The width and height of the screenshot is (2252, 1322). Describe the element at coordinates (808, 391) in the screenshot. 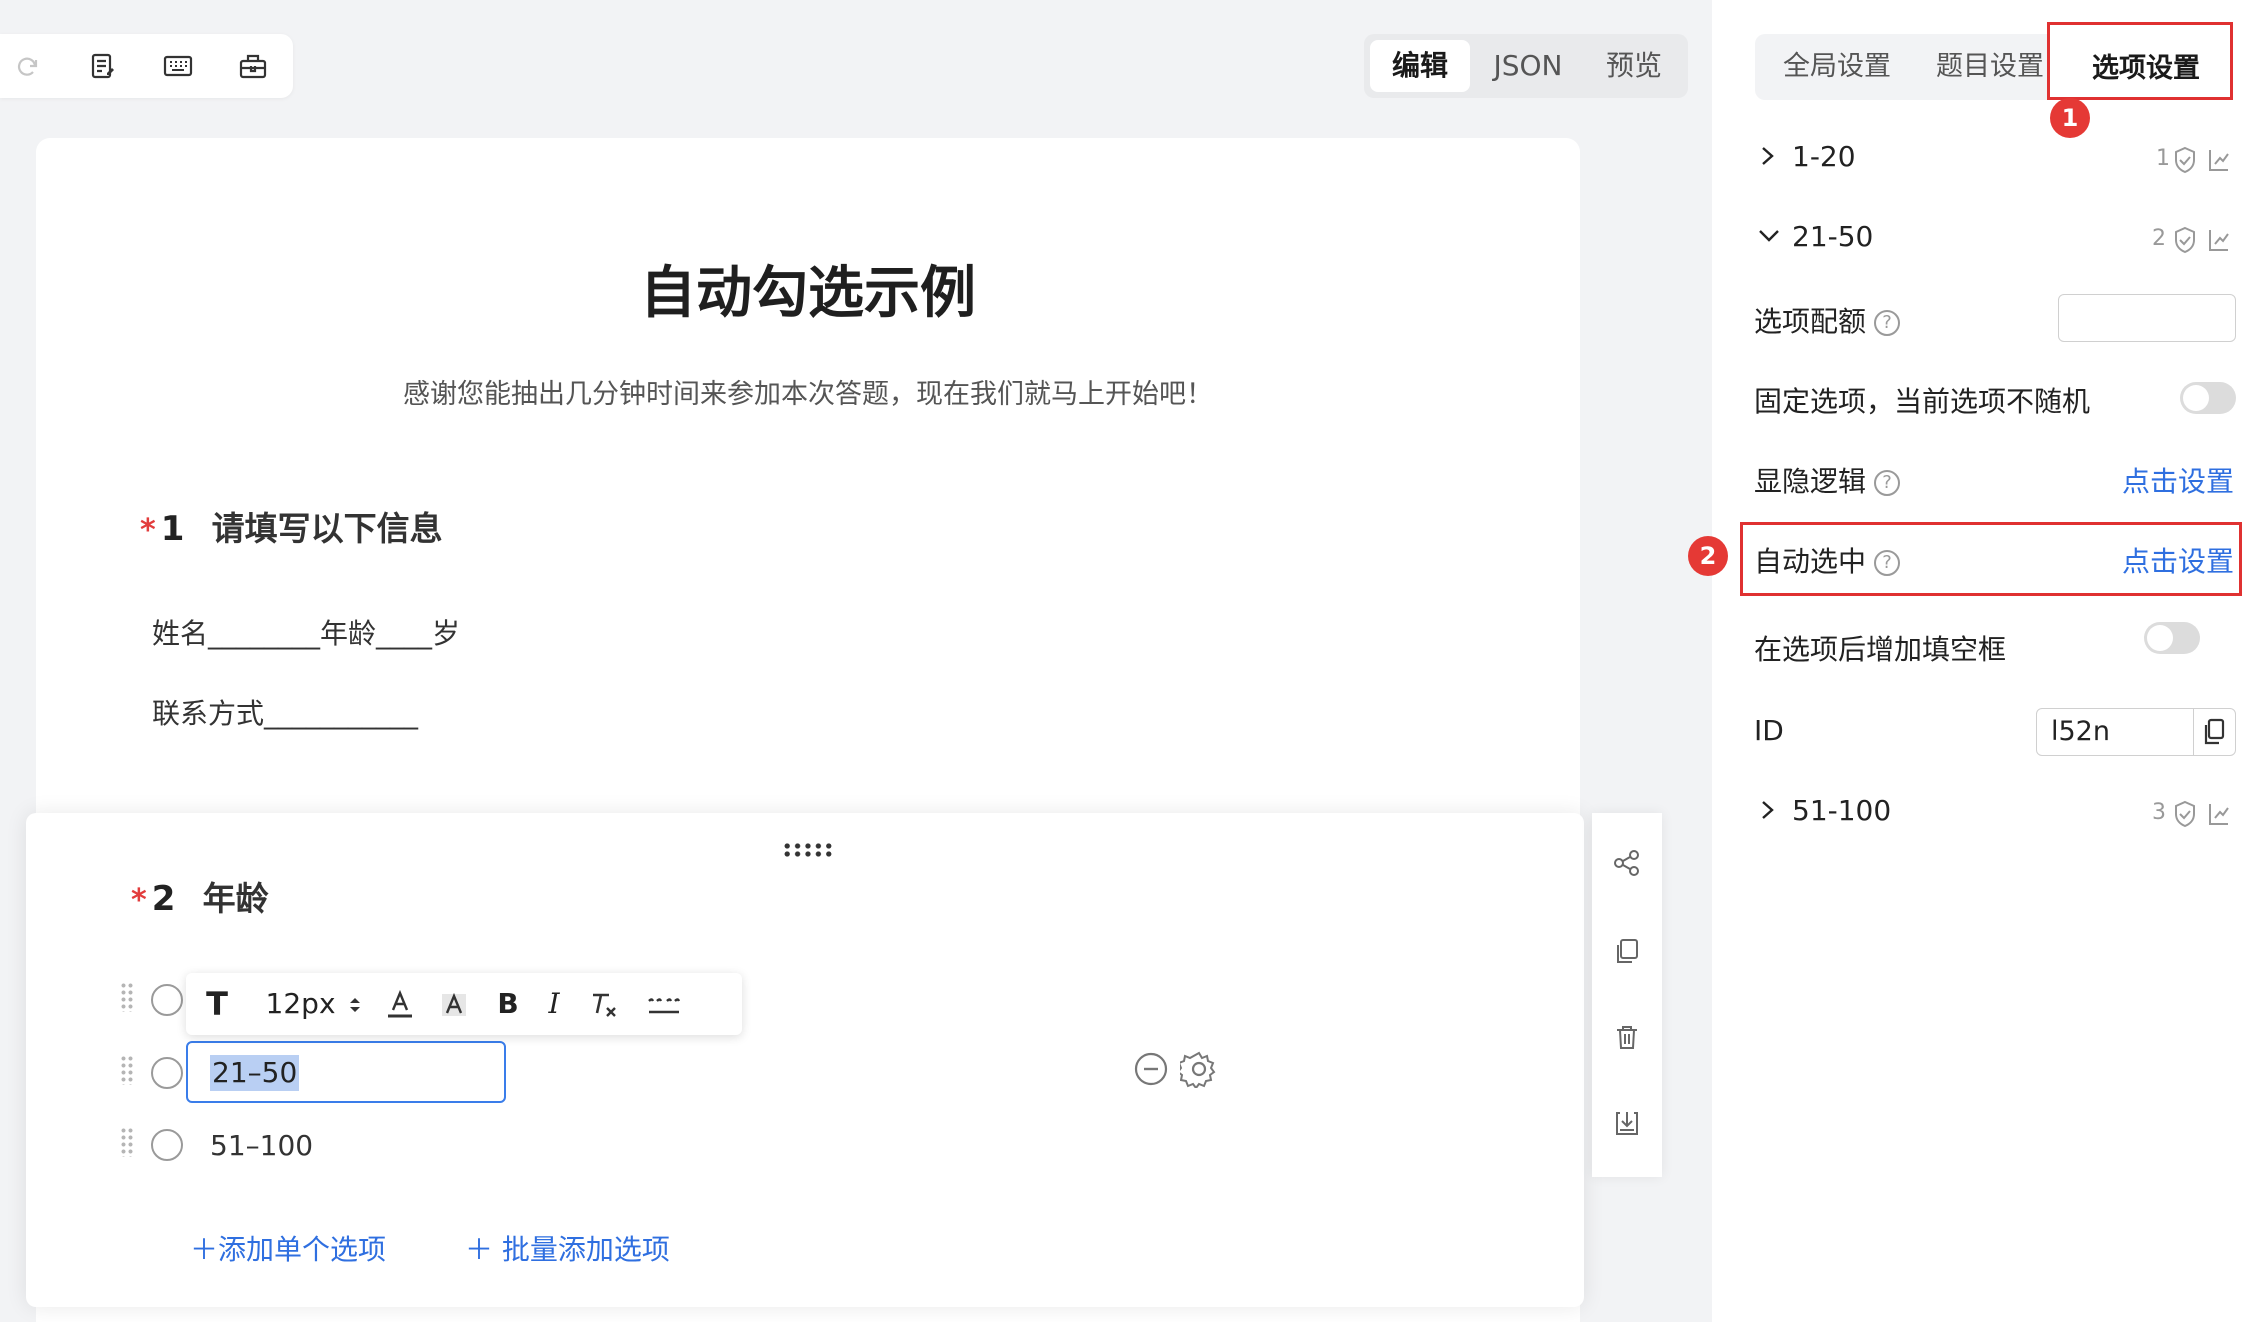

I see `survey-intro: 感谢您能抽出几分钟时间来参加本次答题，现在我们就马上开始吧！` at that location.